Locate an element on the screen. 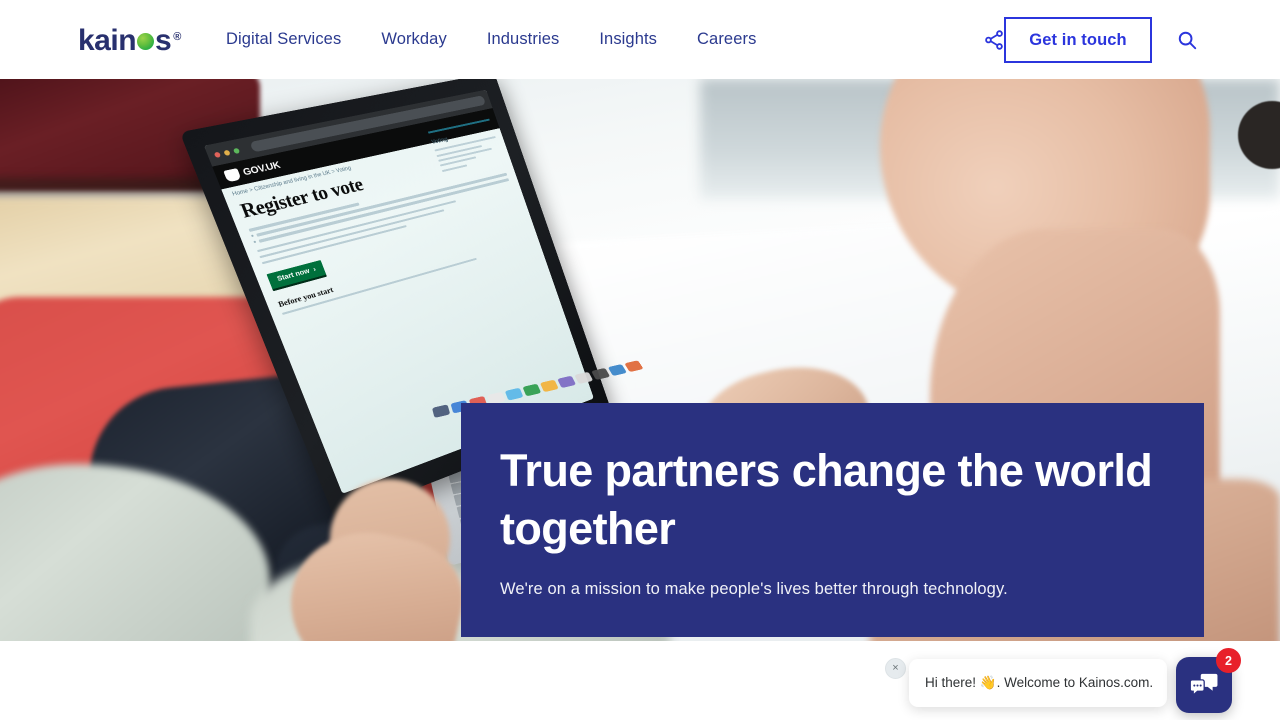 This screenshot has width=1280, height=720. browser-minimize-dot-icon is located at coordinates (227, 152).